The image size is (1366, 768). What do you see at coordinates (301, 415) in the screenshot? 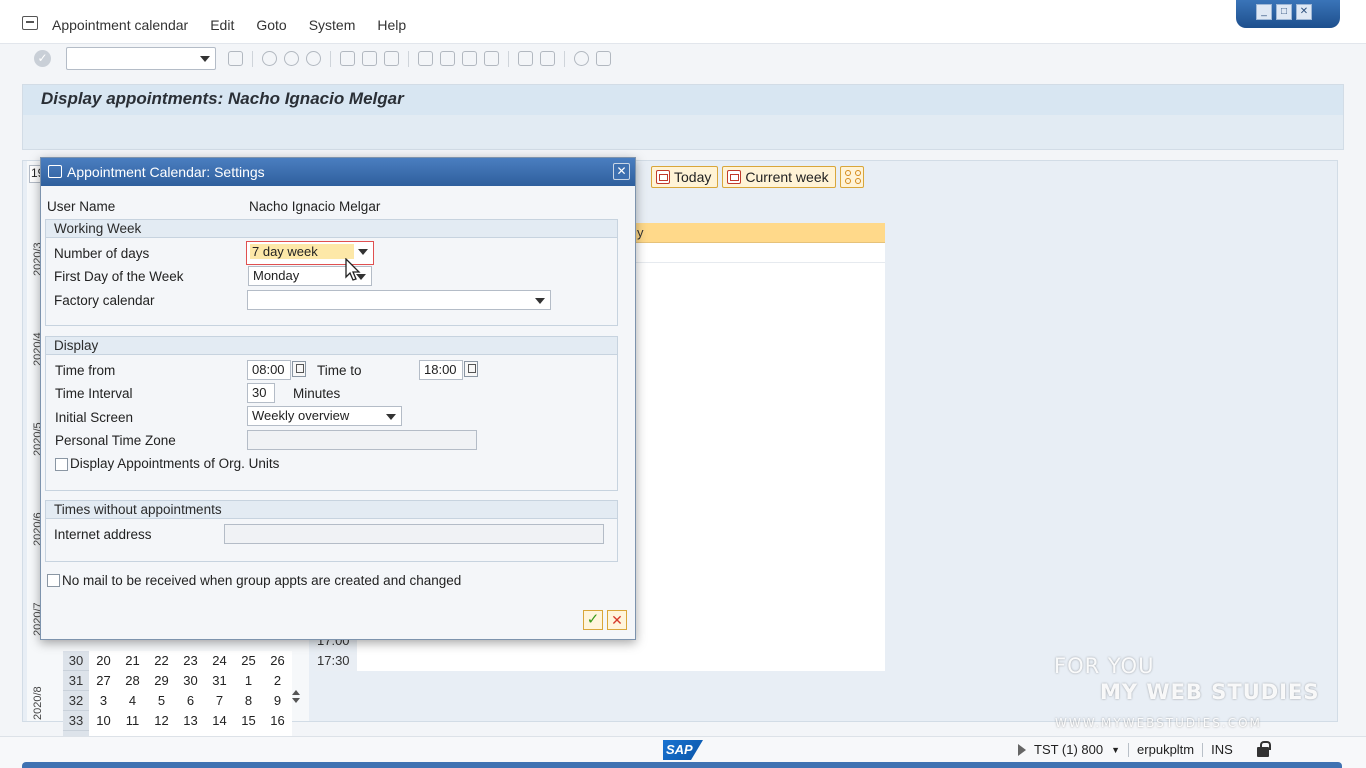
I see `initial-screen-value: Weekly overview` at bounding box center [301, 415].